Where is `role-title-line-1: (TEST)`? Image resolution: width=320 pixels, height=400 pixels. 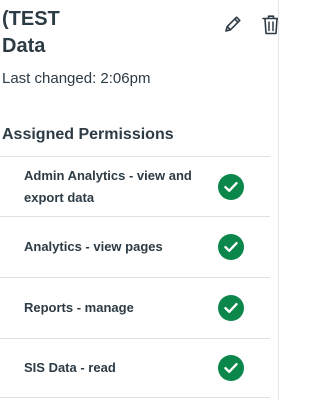
role-title-line-1: (TEST) is located at coordinates (31, 19).